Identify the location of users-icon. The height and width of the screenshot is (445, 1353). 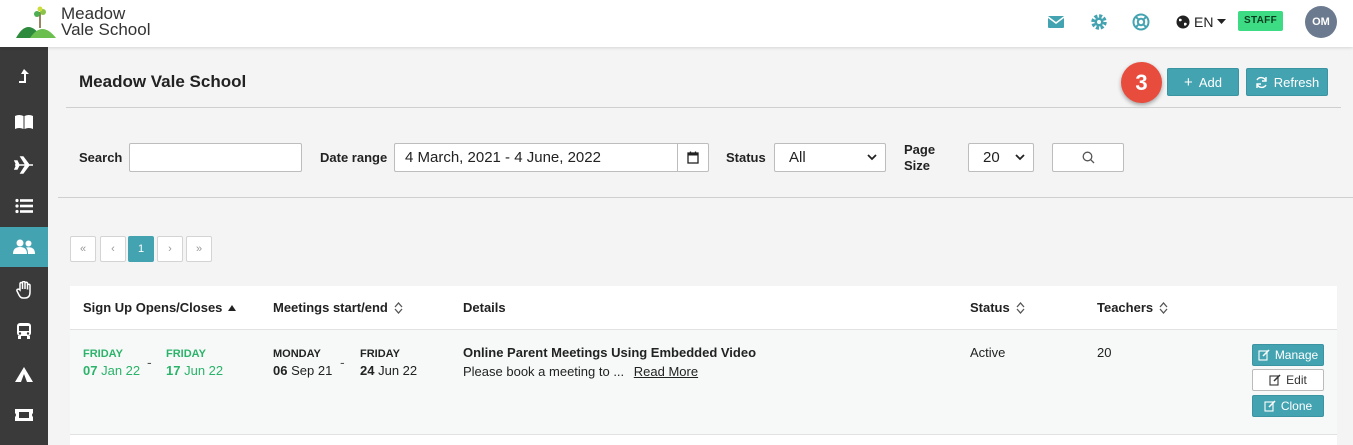
(24, 246).